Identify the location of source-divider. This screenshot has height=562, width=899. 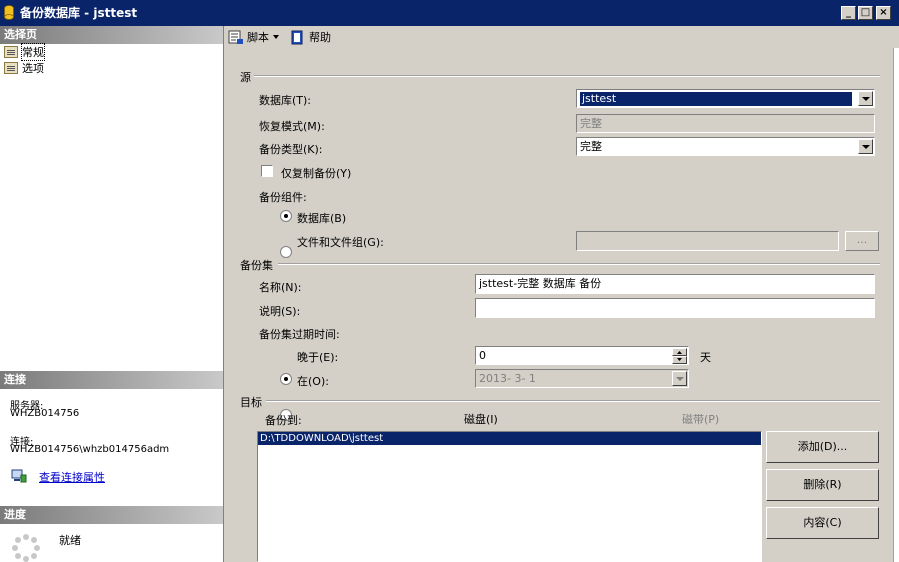
(567, 76).